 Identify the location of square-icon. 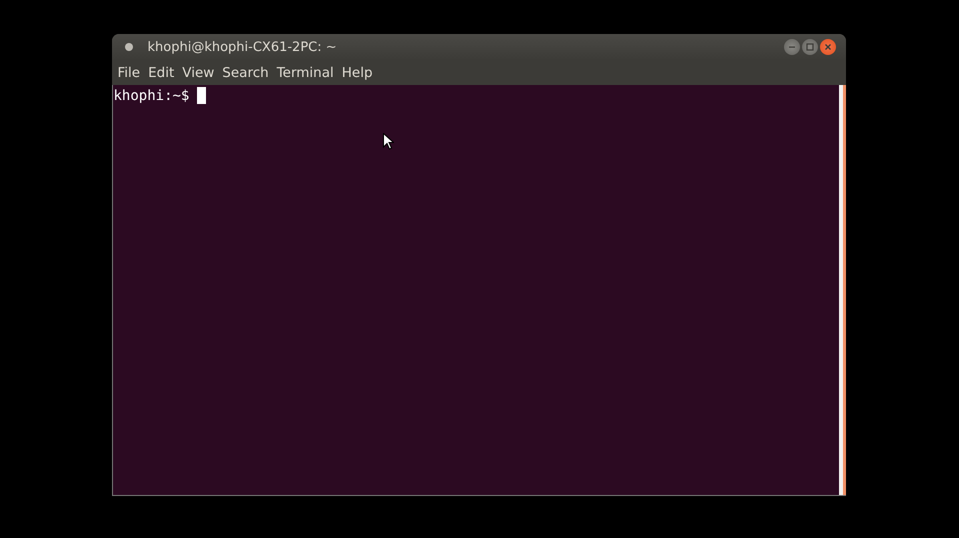
(810, 47).